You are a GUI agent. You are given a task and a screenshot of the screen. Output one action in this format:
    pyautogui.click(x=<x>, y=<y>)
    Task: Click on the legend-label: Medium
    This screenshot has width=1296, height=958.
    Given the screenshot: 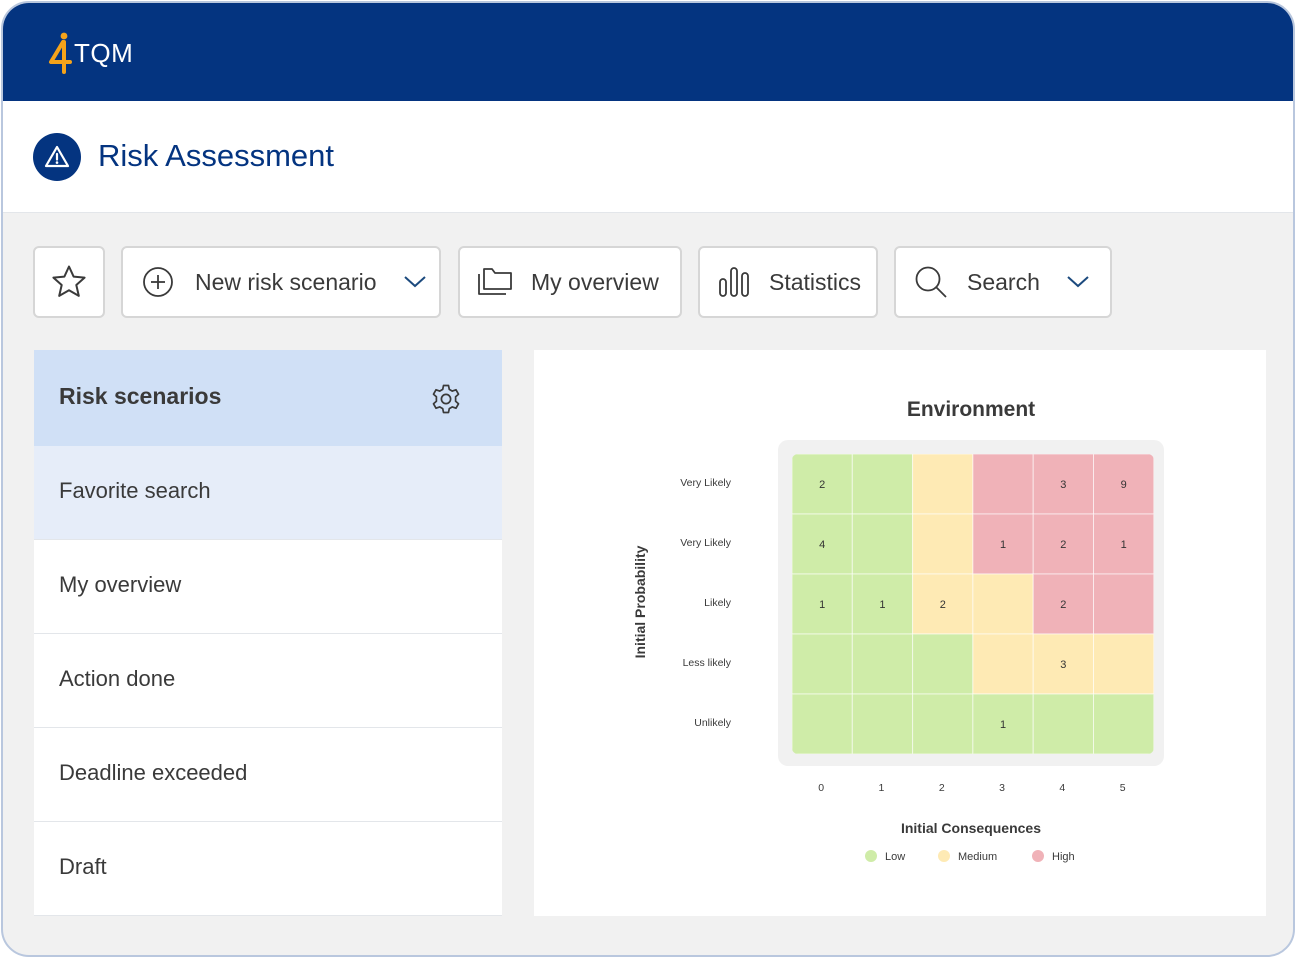 What is the action you would take?
    pyautogui.click(x=977, y=857)
    